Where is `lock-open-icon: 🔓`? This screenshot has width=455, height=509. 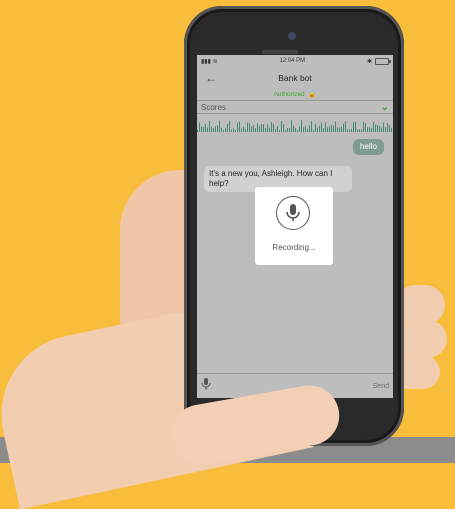
lock-open-icon: 🔓 is located at coordinates (312, 94).